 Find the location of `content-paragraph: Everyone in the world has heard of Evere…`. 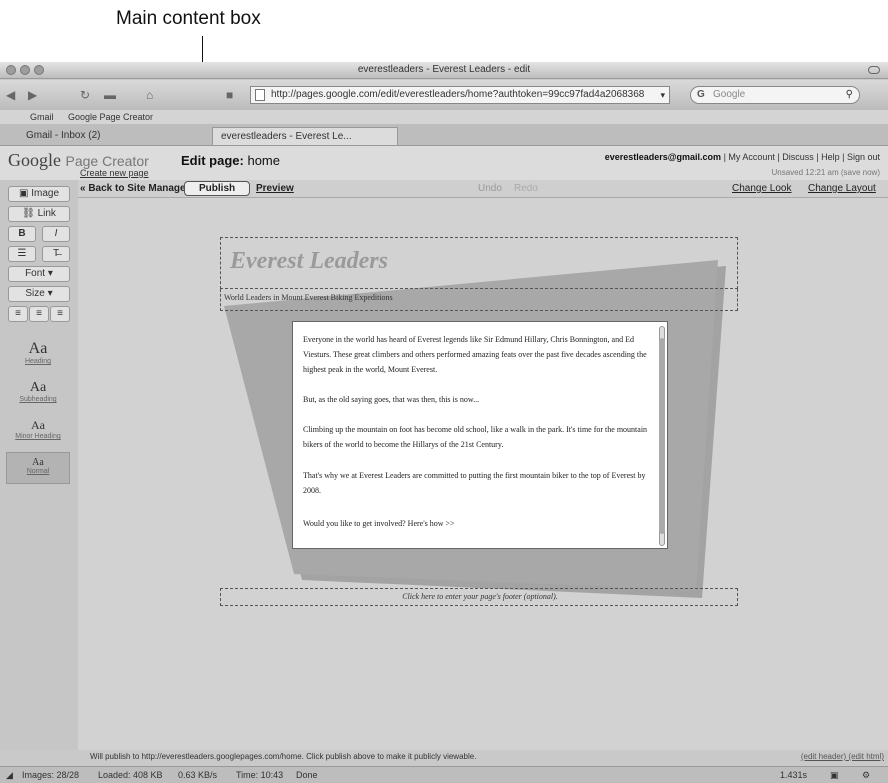

content-paragraph: Everyone in the world has heard of Evere… is located at coordinates (475, 354).